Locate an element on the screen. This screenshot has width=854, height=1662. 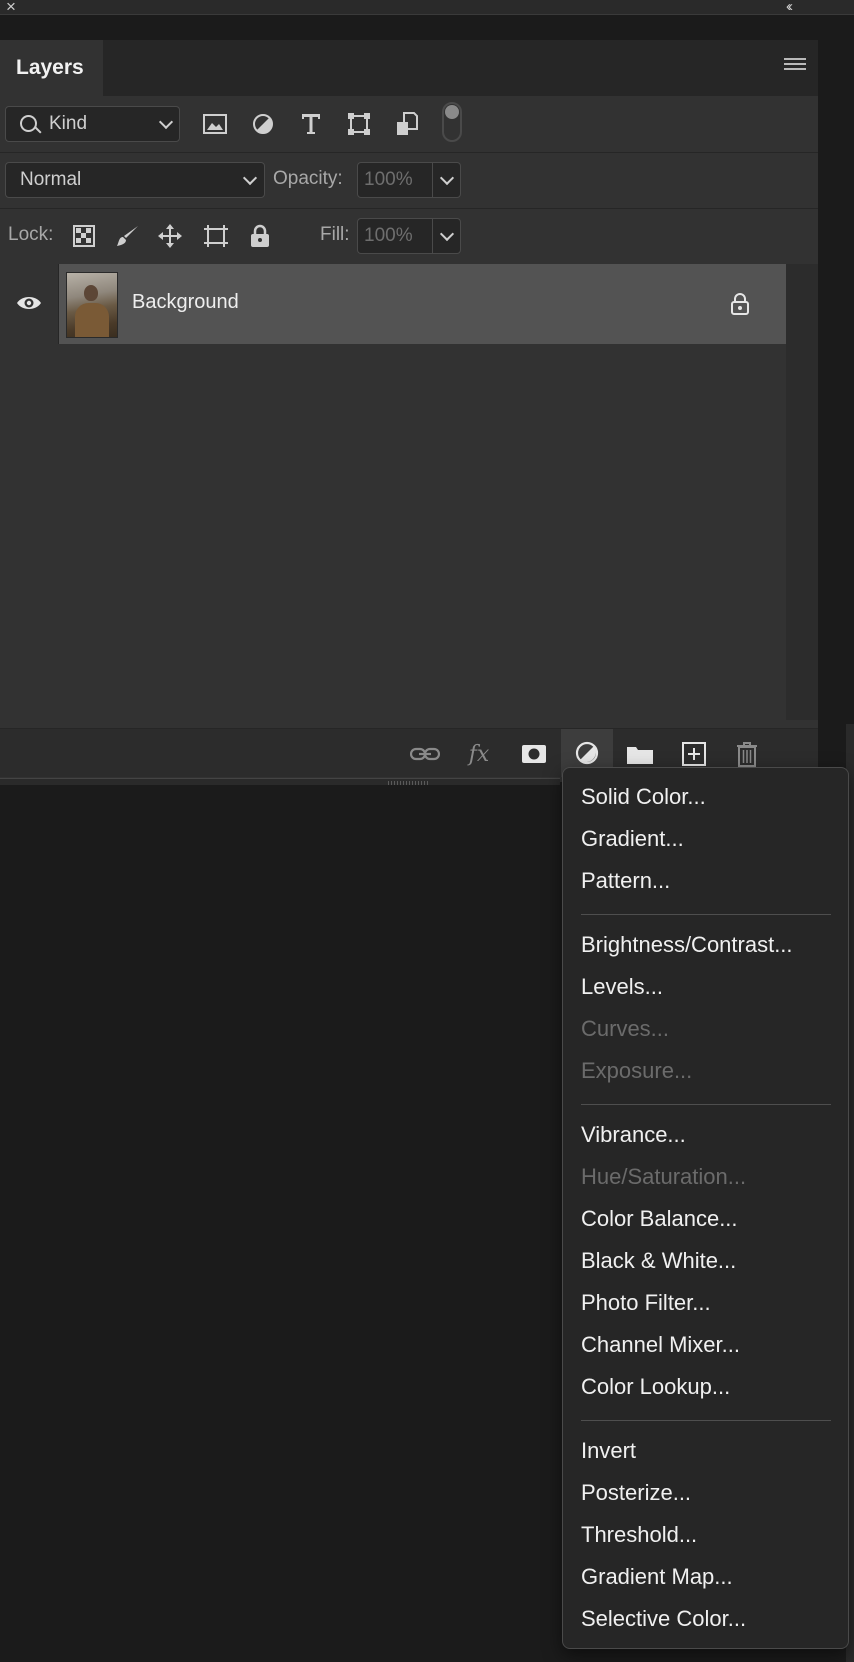
kind-filter-select: Kind is located at coordinates (92, 124).